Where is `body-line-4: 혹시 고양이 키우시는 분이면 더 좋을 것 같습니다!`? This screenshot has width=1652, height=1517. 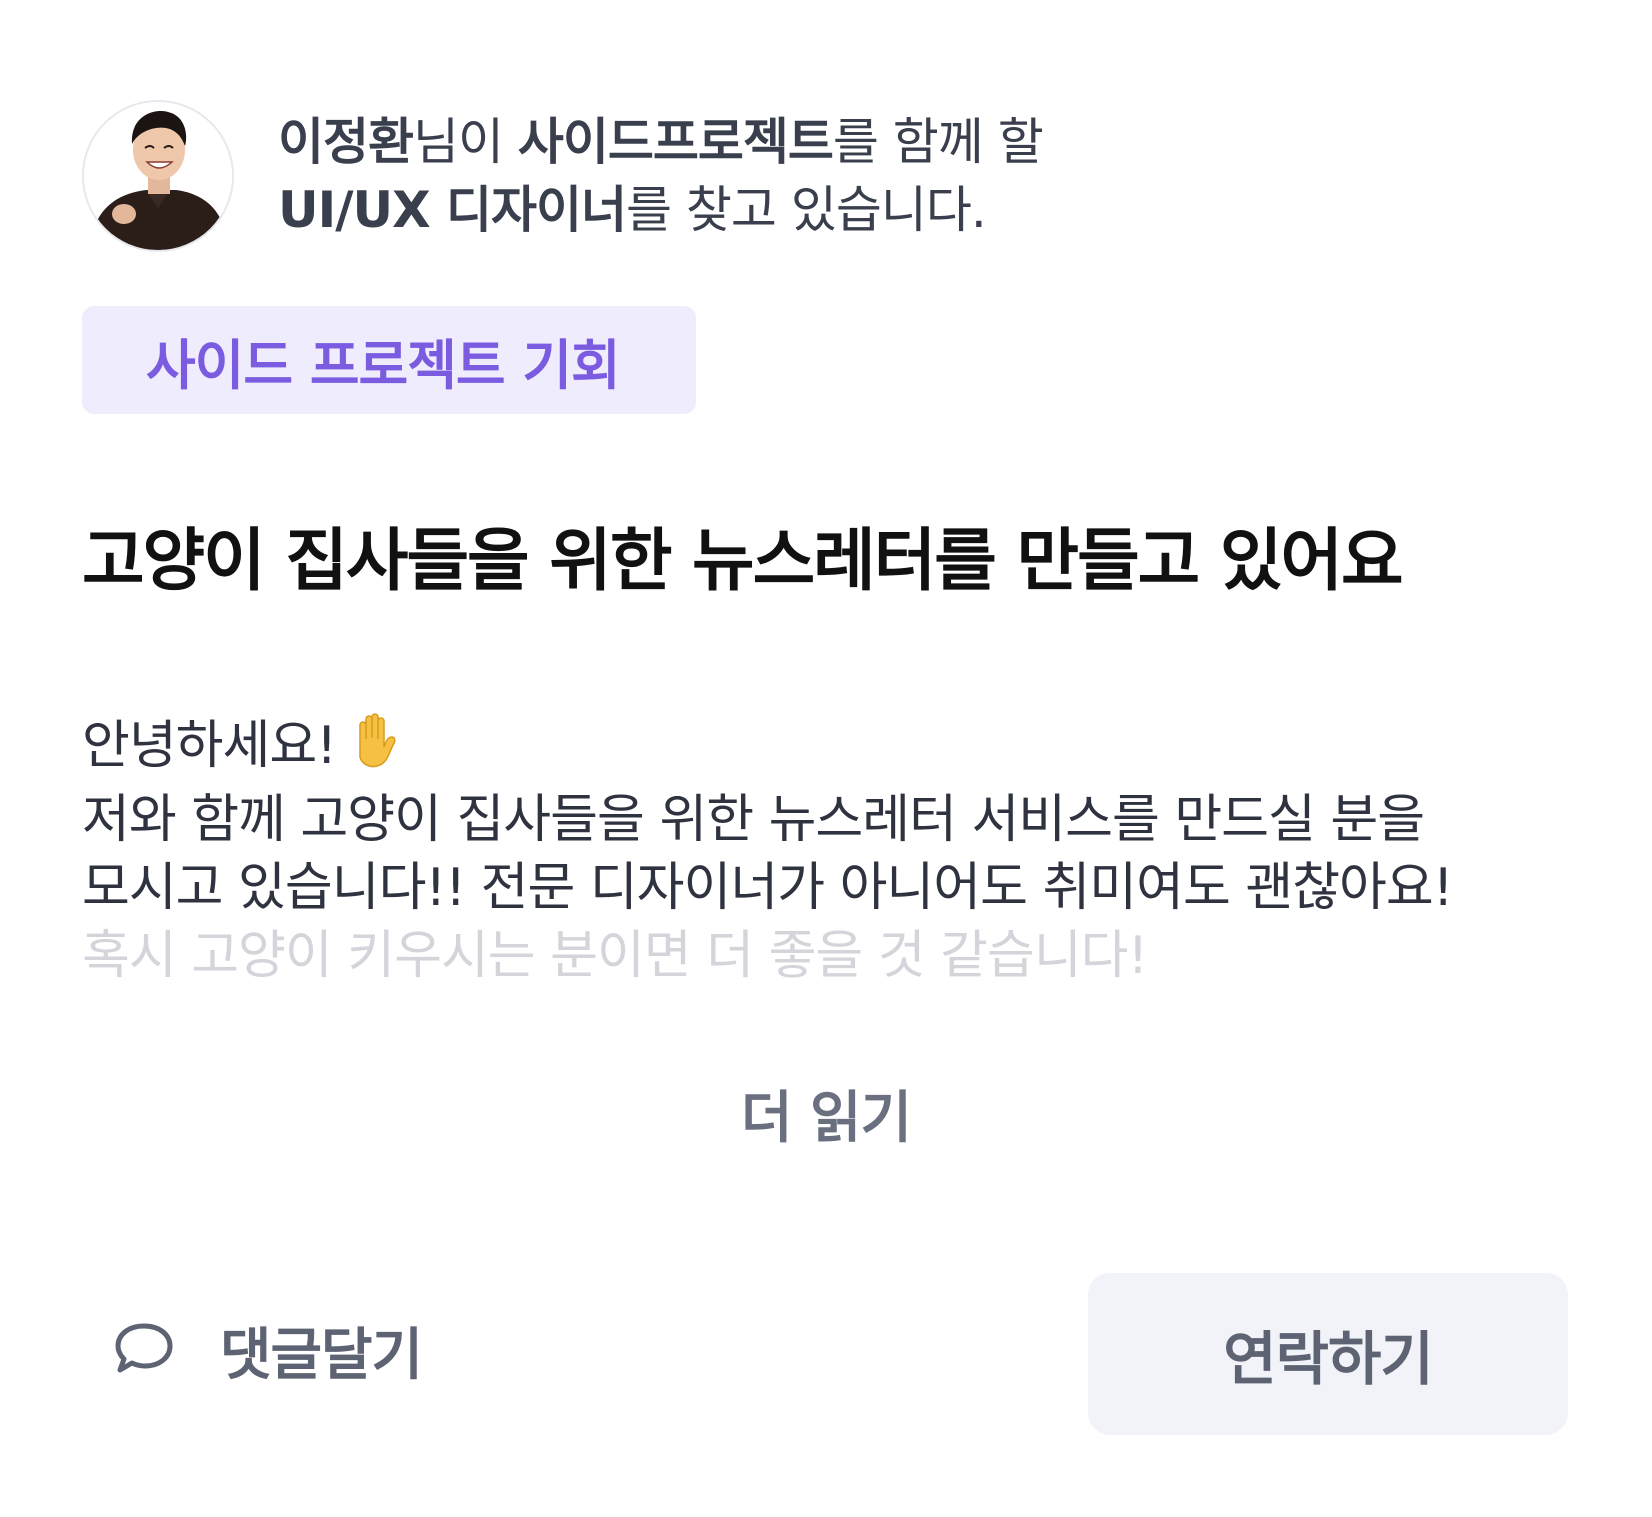
body-line-4: 혹시 고양이 키우시는 분이면 더 좋을 것 같습니다! is located at coordinates (615, 955).